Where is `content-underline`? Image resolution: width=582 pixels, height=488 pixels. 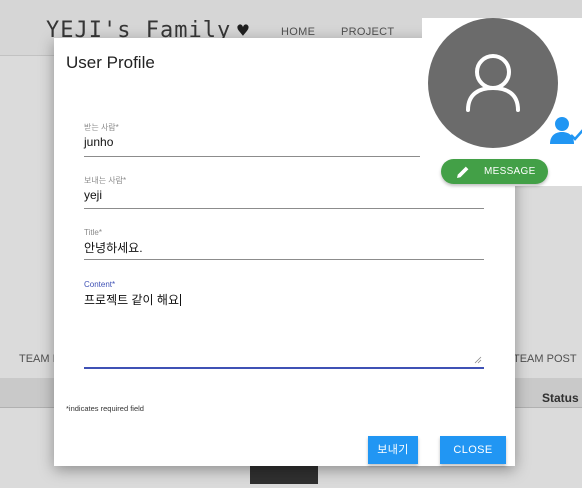 content-underline is located at coordinates (284, 368).